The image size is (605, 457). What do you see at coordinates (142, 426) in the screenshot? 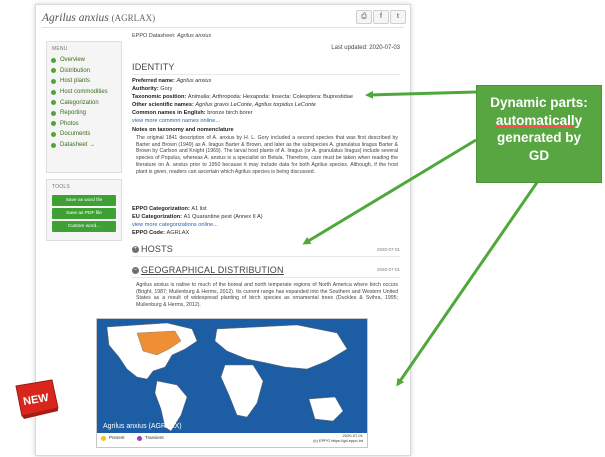
I see `map-title: Agrilus anxius (AGRLAX)` at bounding box center [142, 426].